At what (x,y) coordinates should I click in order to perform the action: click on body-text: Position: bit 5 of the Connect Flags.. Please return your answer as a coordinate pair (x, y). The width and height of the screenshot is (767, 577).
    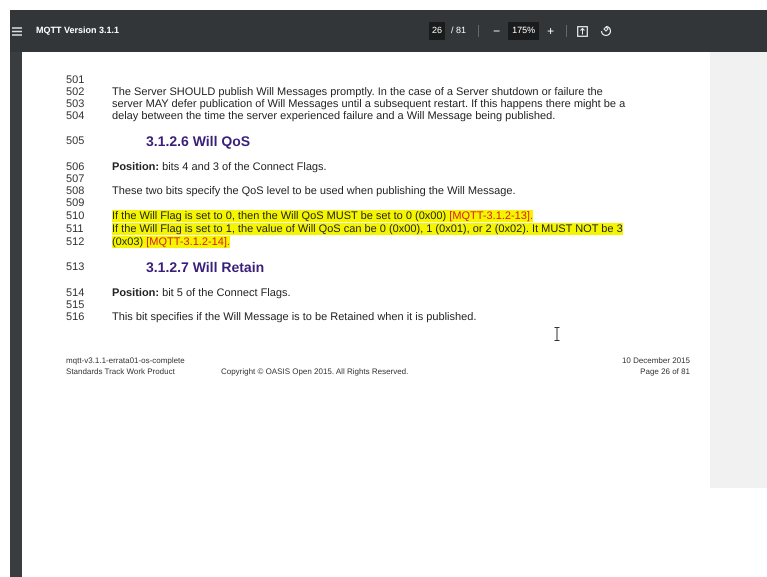
    Looking at the image, I should click on (201, 293).